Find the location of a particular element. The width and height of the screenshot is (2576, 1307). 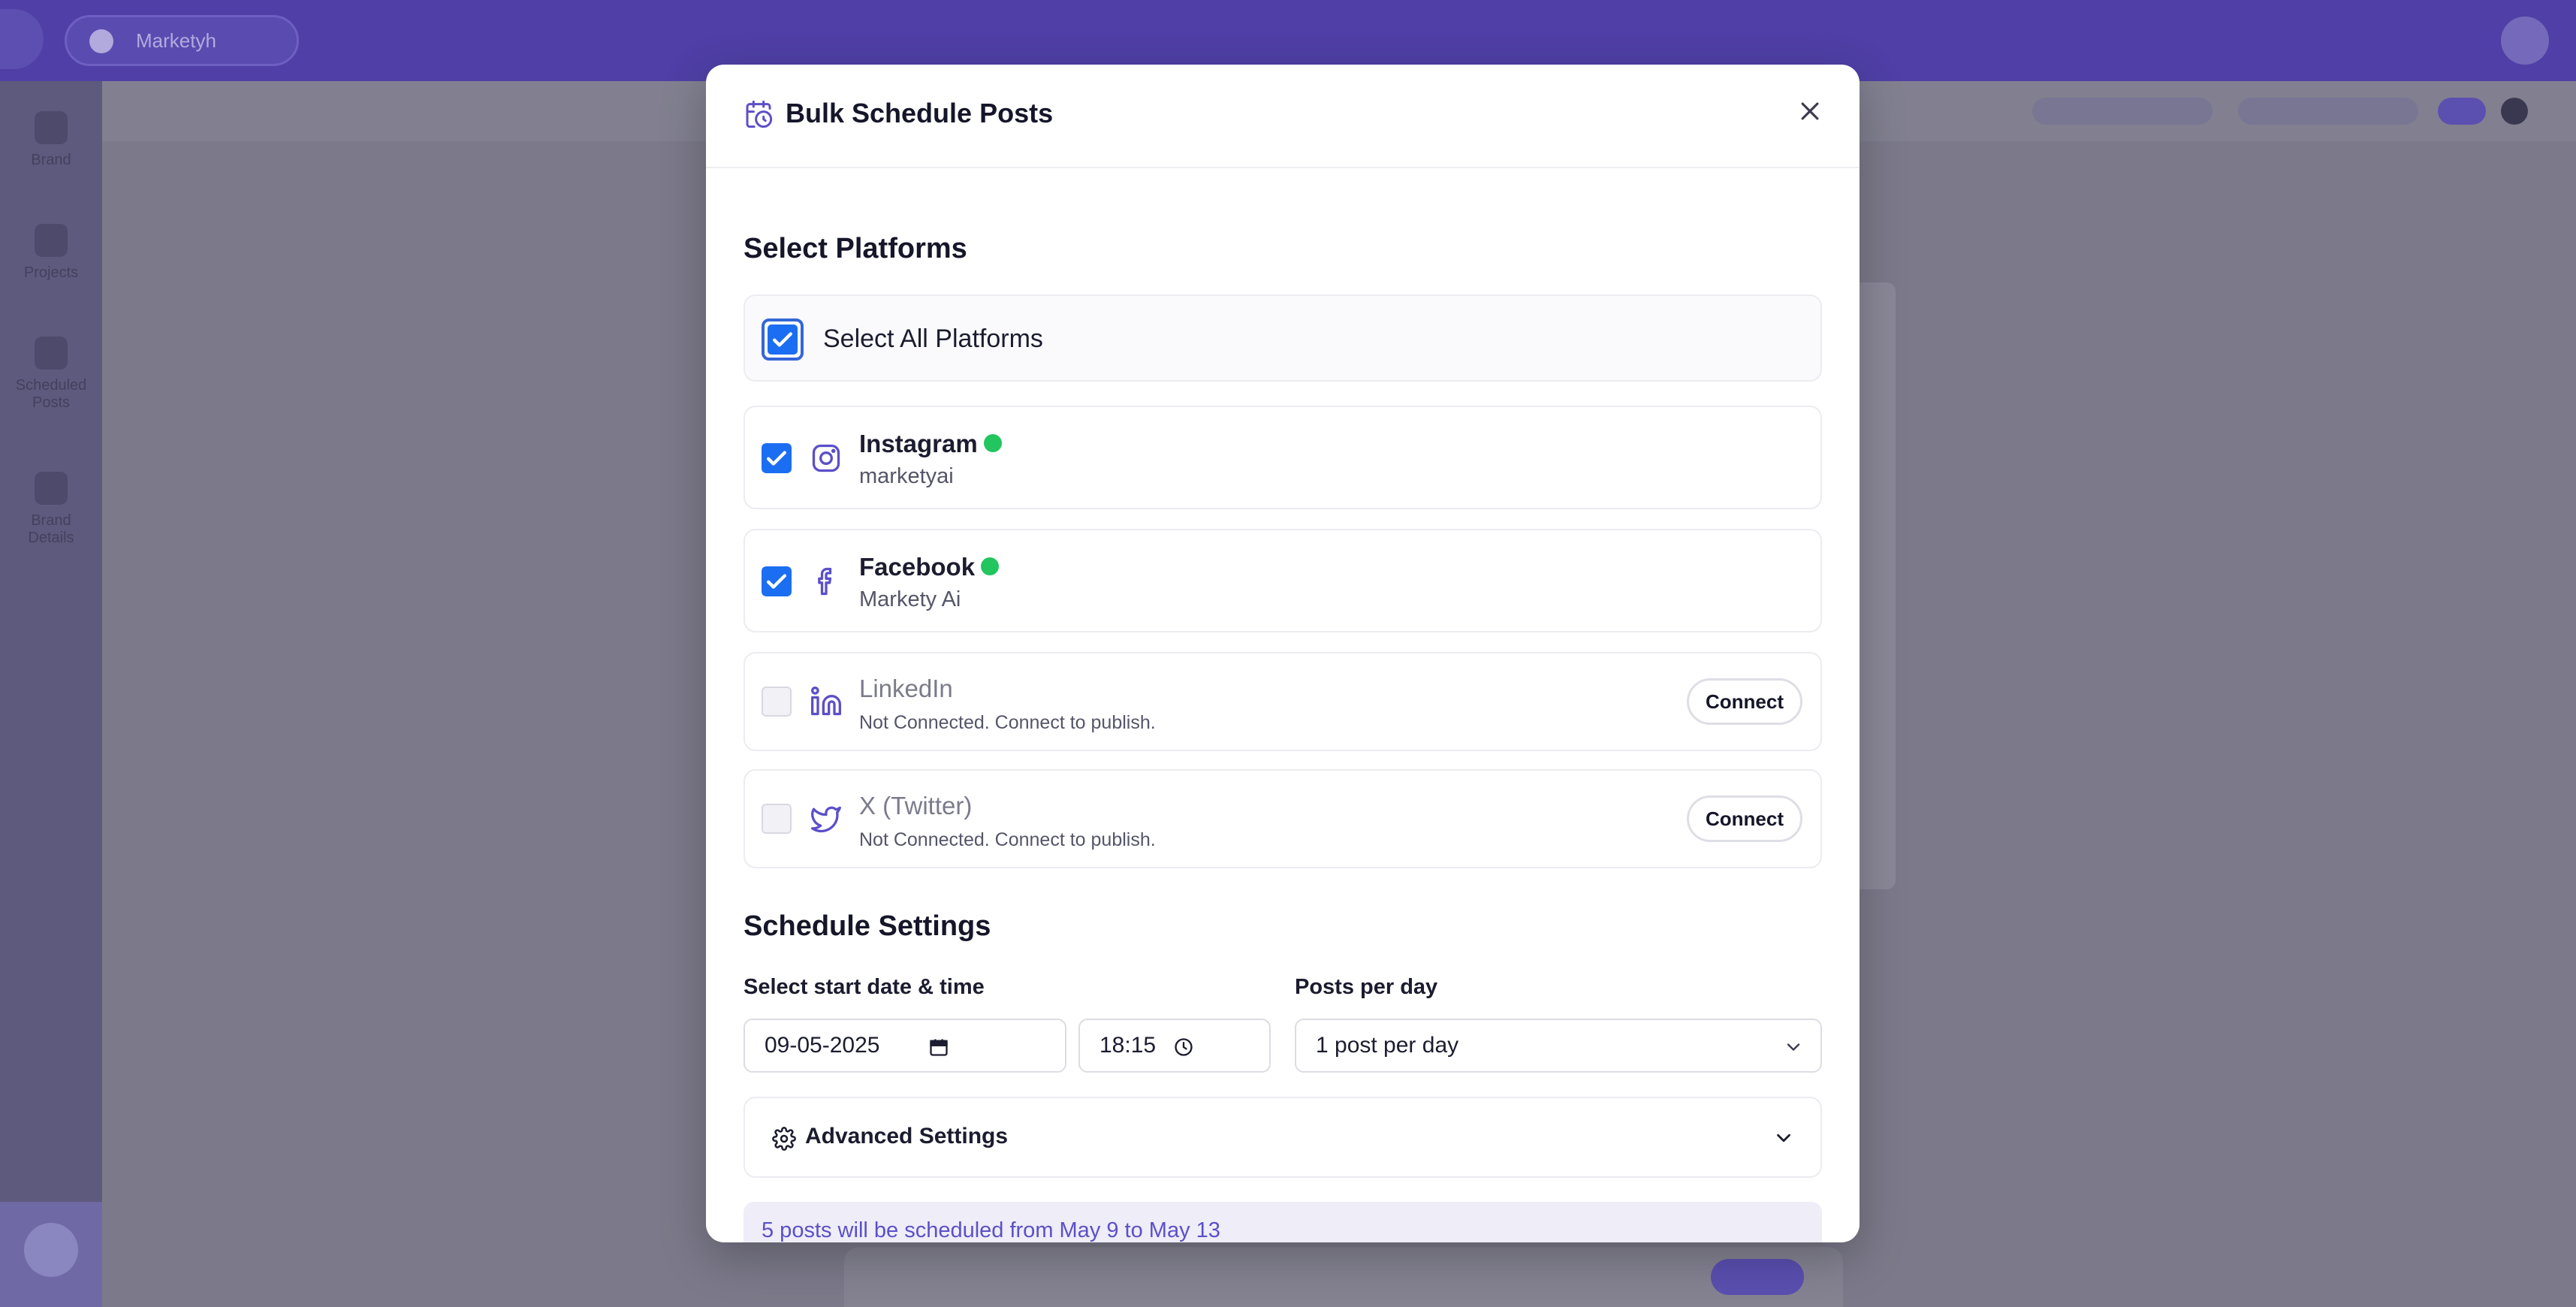

sidebar-item-brand-details: Brand Details is located at coordinates (51, 509).